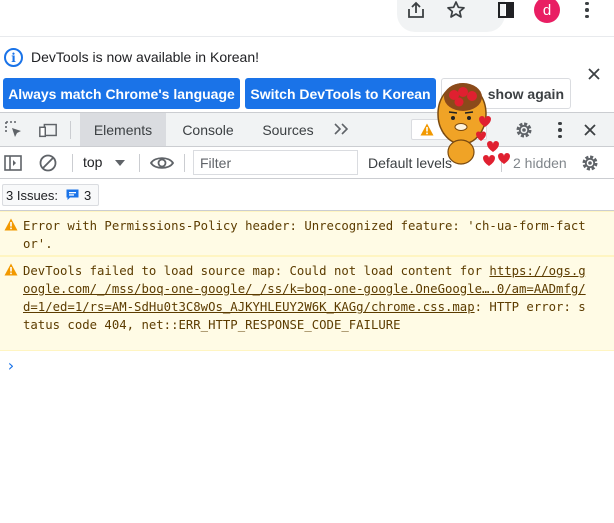 This screenshot has height=523, width=614. Describe the element at coordinates (123, 129) in the screenshot. I see `tab-elements: Elements` at that location.